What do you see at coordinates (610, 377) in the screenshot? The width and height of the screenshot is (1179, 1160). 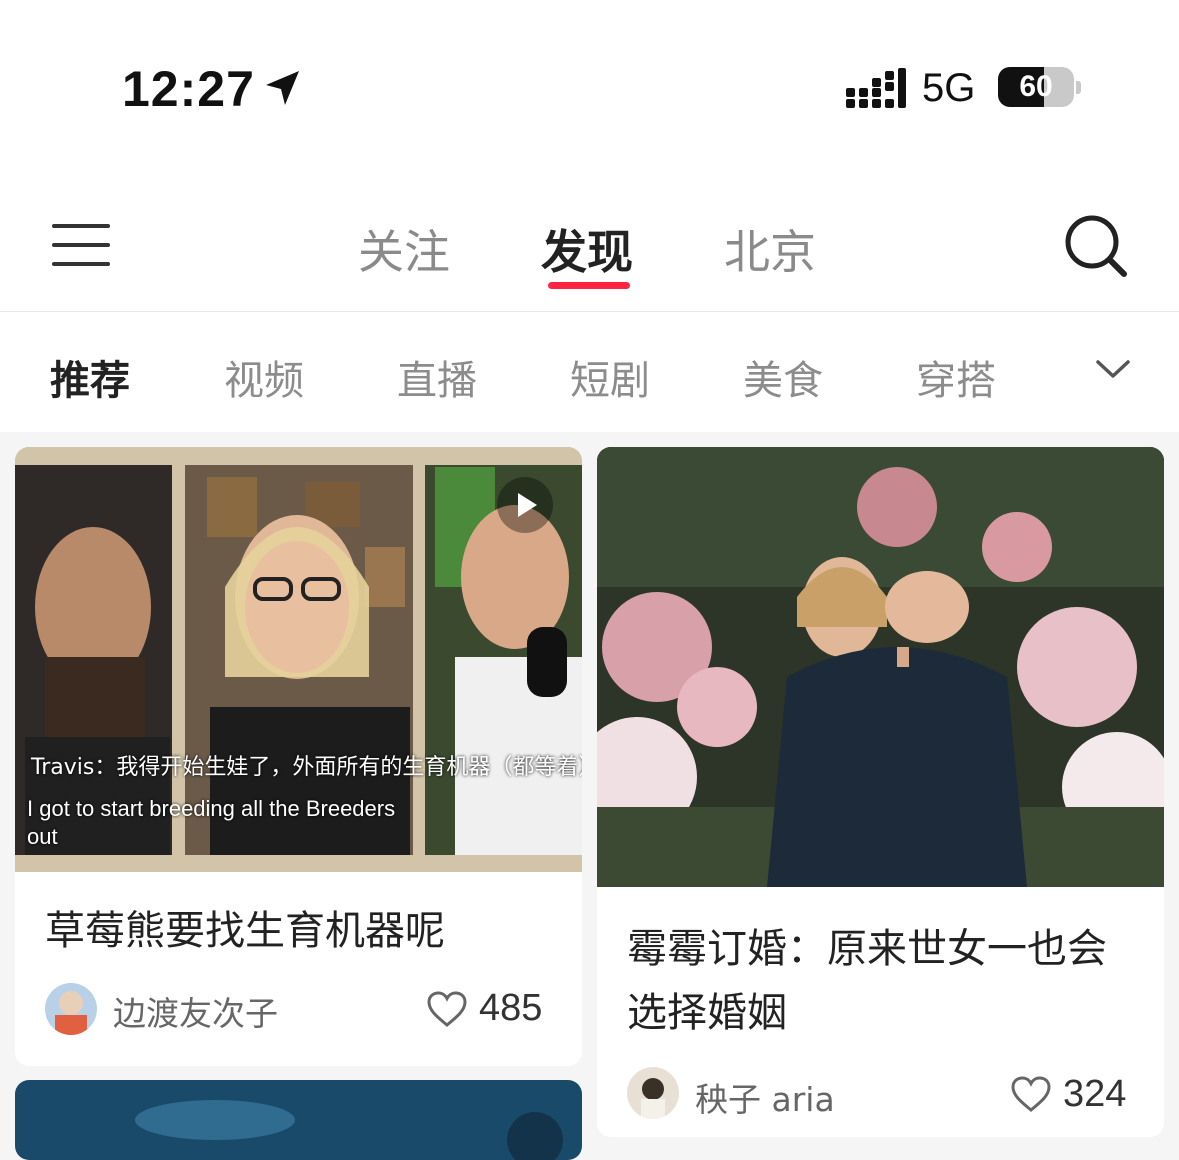 I see `category-short-drama: 短剧` at bounding box center [610, 377].